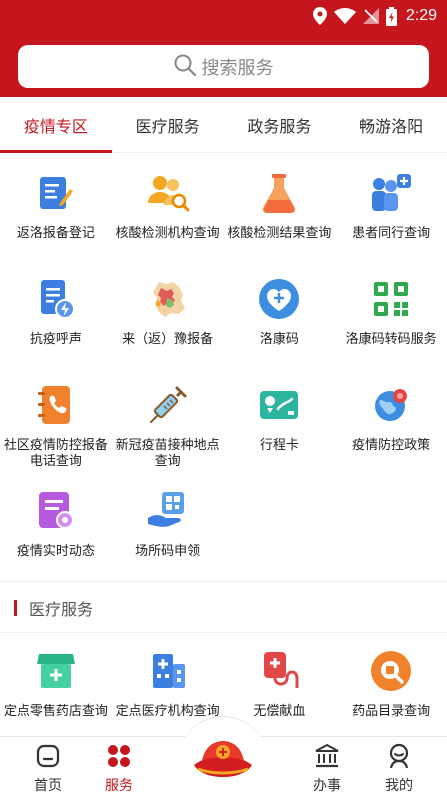  What do you see at coordinates (421, 15) in the screenshot?
I see `status-time: 2:29` at bounding box center [421, 15].